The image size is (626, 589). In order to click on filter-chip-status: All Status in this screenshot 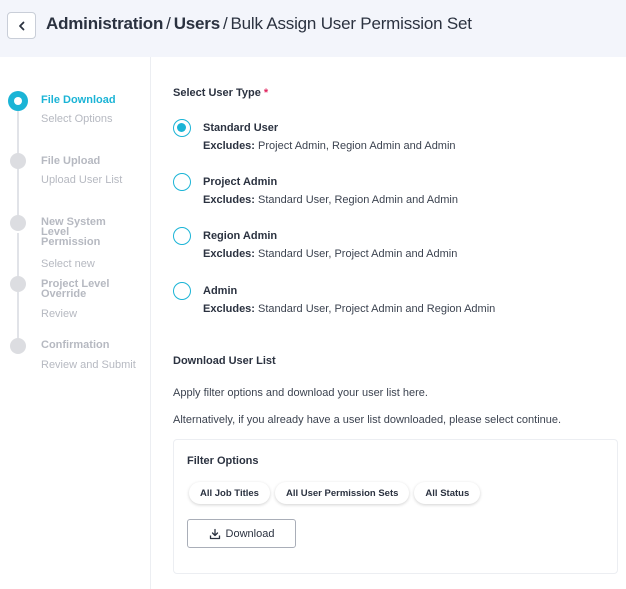, I will do `click(447, 493)`.